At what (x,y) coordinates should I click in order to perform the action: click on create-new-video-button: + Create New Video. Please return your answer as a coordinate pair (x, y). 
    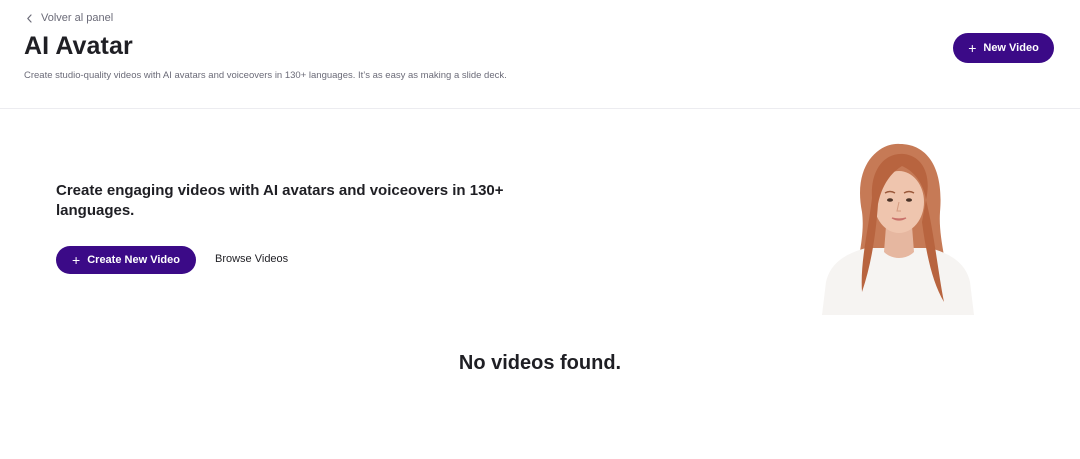
    Looking at the image, I should click on (126, 260).